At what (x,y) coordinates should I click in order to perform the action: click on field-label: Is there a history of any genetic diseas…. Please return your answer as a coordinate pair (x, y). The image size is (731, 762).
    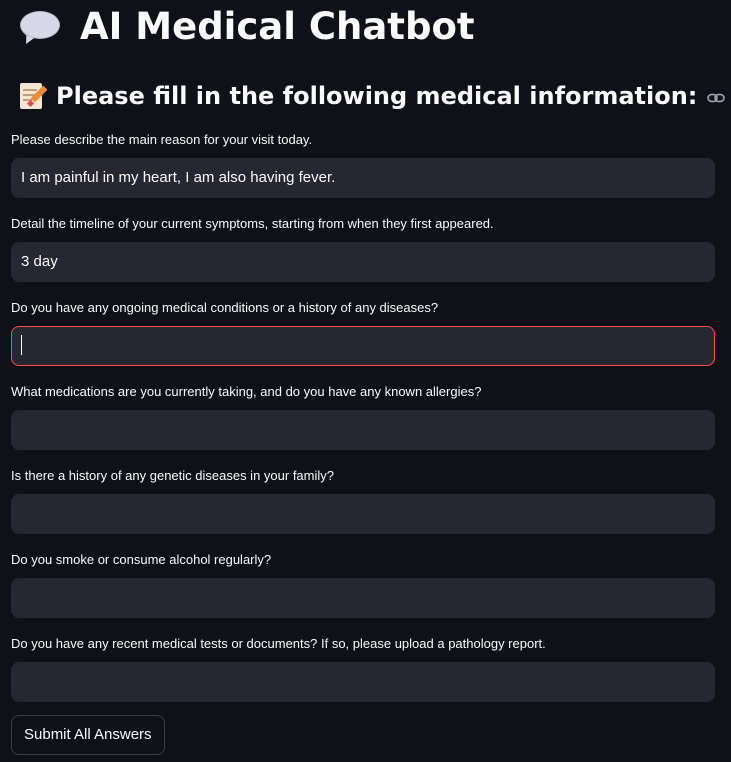
    Looking at the image, I should click on (172, 475).